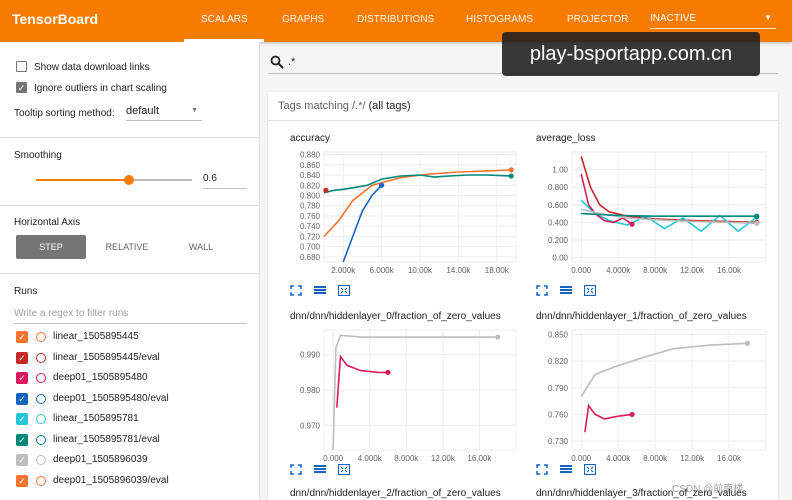 This screenshot has width=792, height=500. Describe the element at coordinates (164, 113) in the screenshot. I see `tooltip-sort-dropdown: default ▼` at that location.